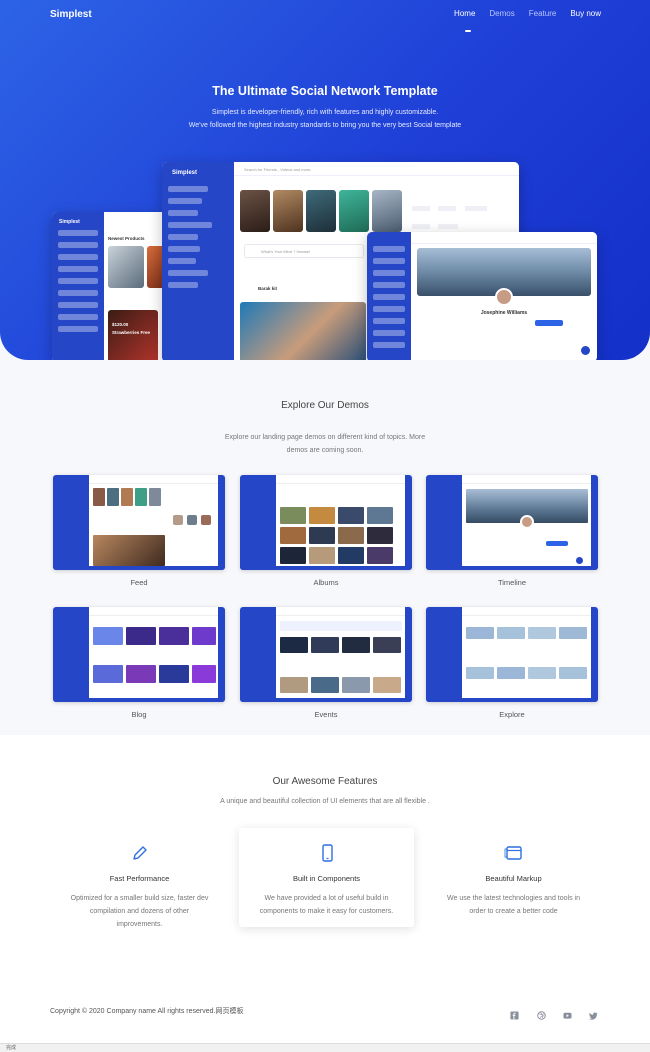 This screenshot has width=650, height=1052. Describe the element at coordinates (468, 31) in the screenshot. I see `nav-active-indicator` at that location.